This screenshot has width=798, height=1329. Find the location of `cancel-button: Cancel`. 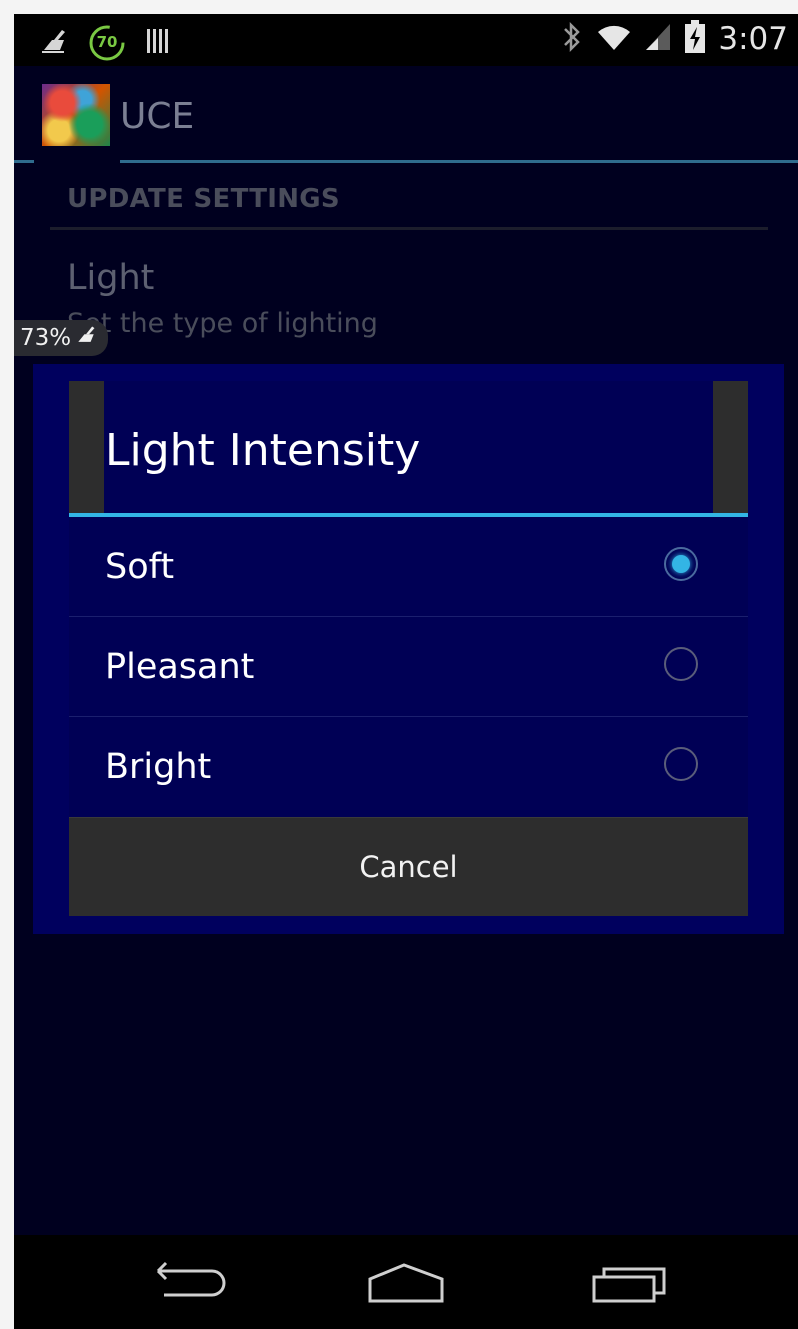

cancel-button: Cancel is located at coordinates (408, 866).